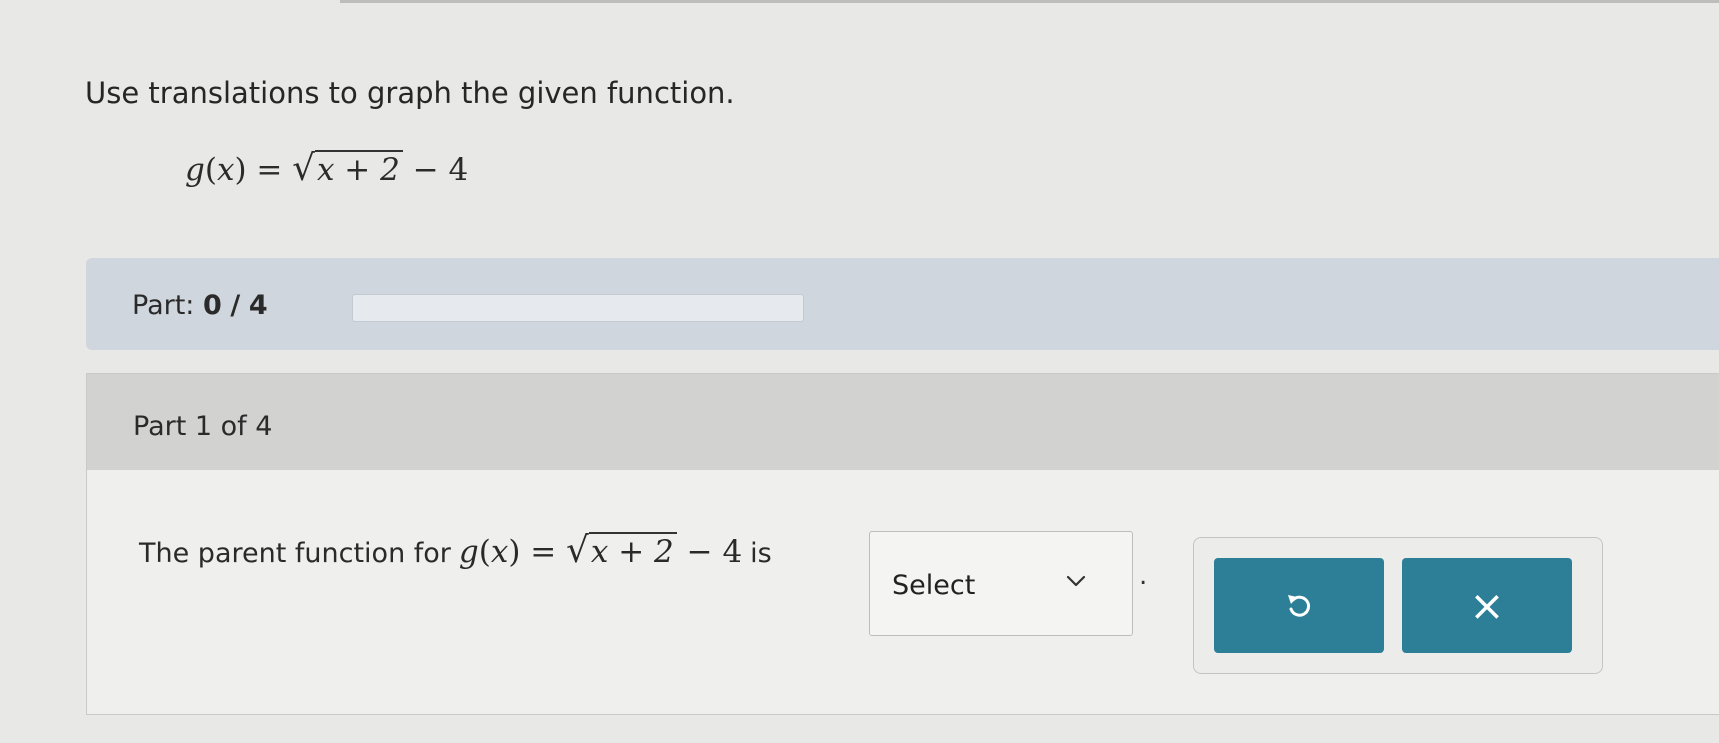 This screenshot has height=743, width=1719. Describe the element at coordinates (578, 308) in the screenshot. I see `progress-track` at that location.